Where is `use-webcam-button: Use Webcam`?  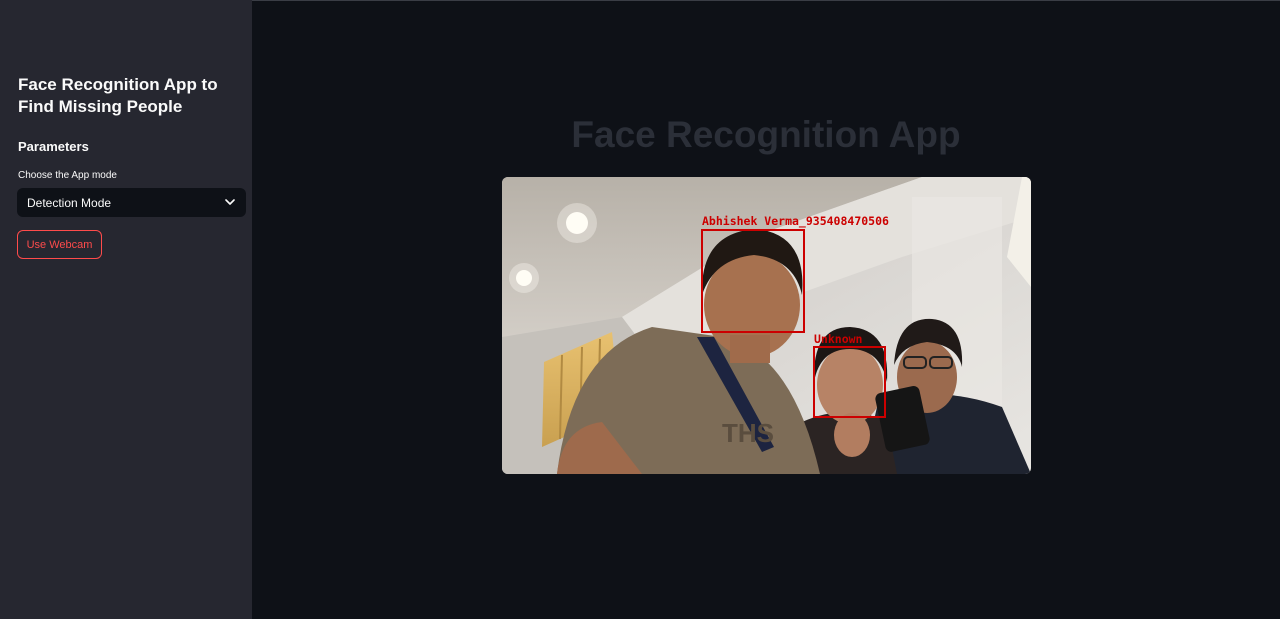 use-webcam-button: Use Webcam is located at coordinates (59, 244).